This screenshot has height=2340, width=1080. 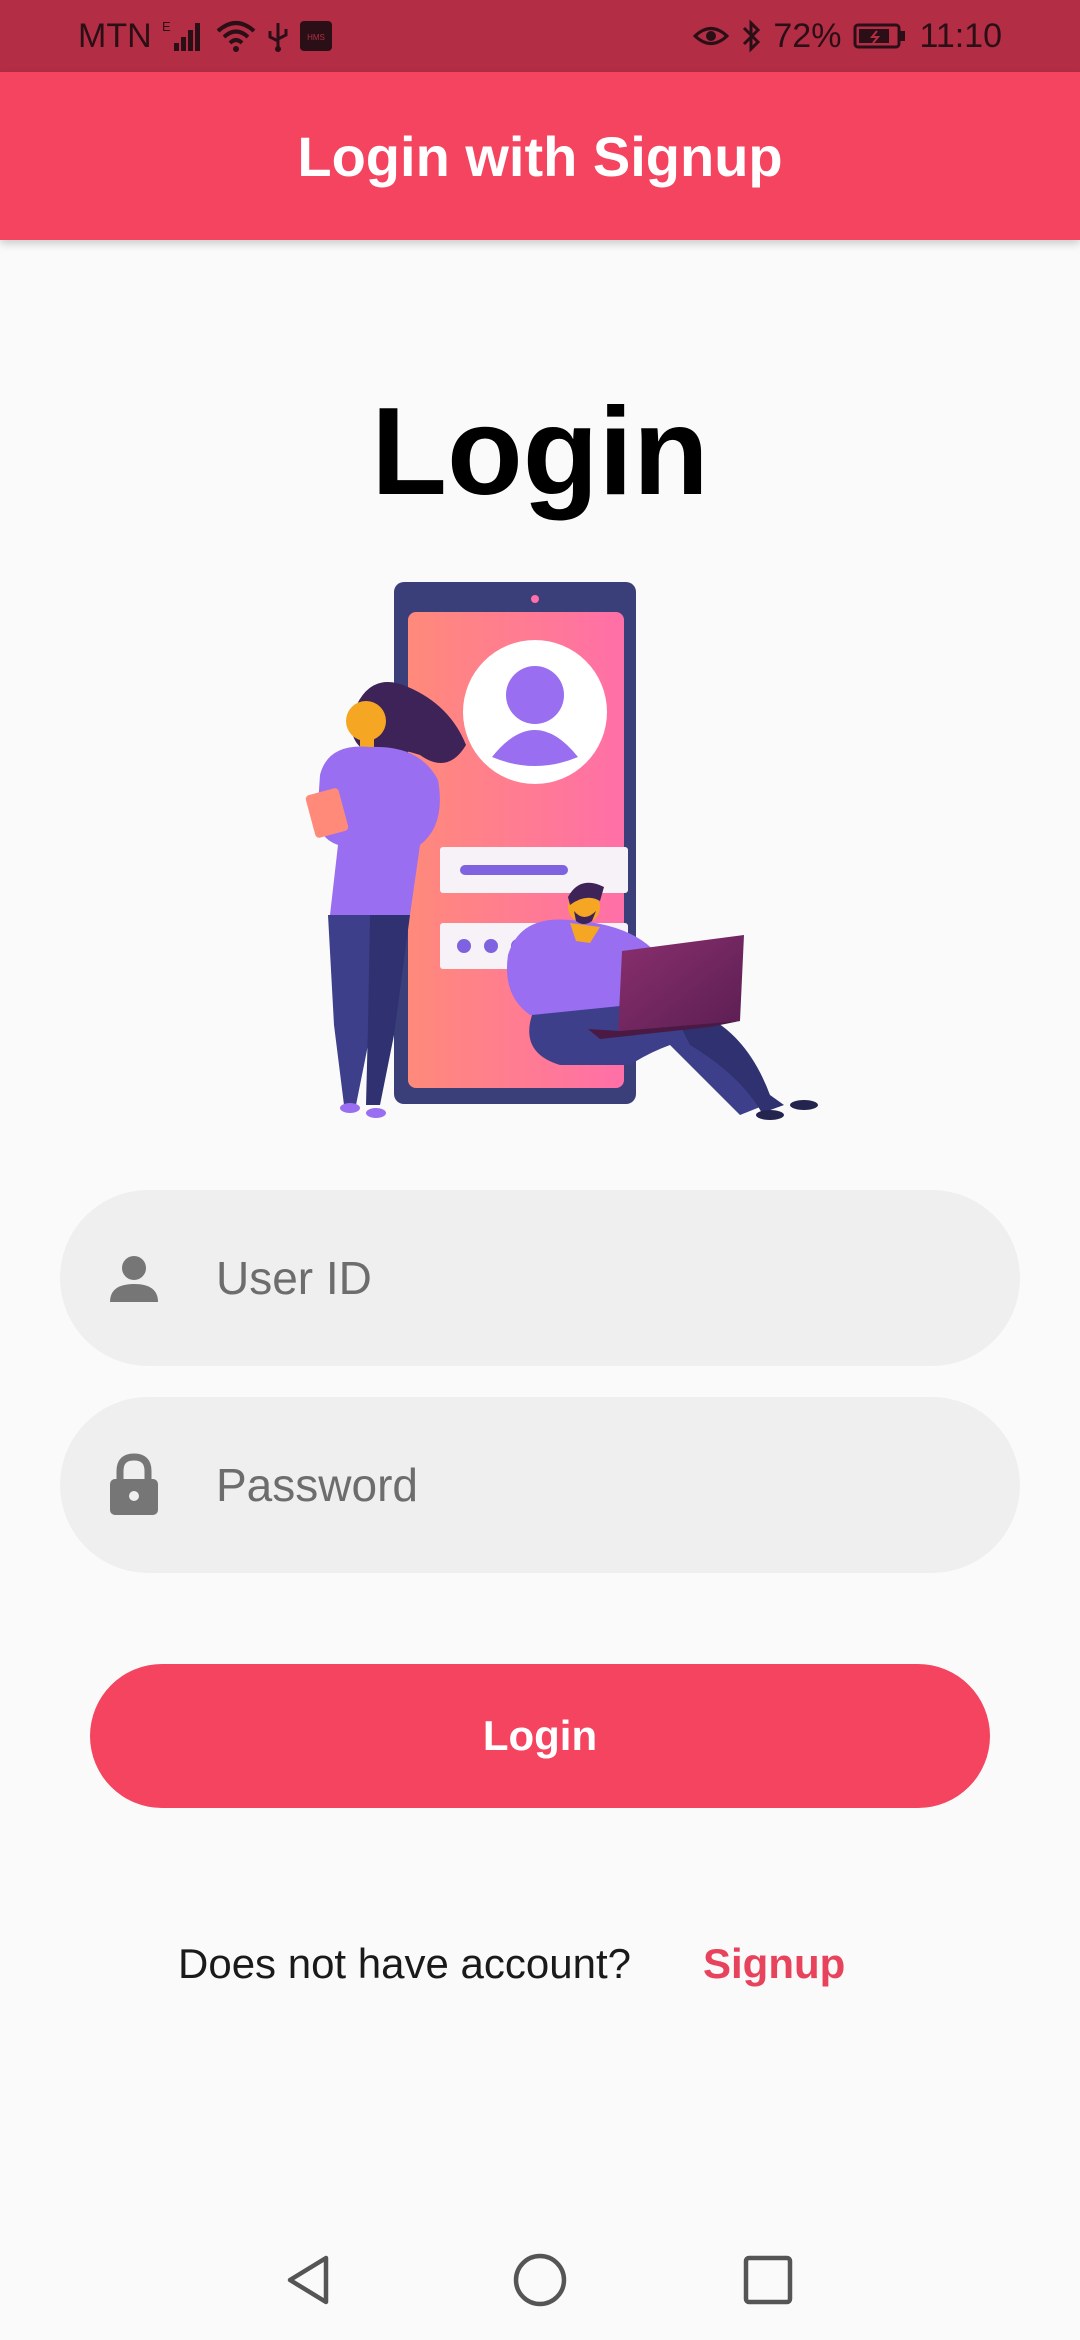 What do you see at coordinates (596, 1485) in the screenshot?
I see `password-input` at bounding box center [596, 1485].